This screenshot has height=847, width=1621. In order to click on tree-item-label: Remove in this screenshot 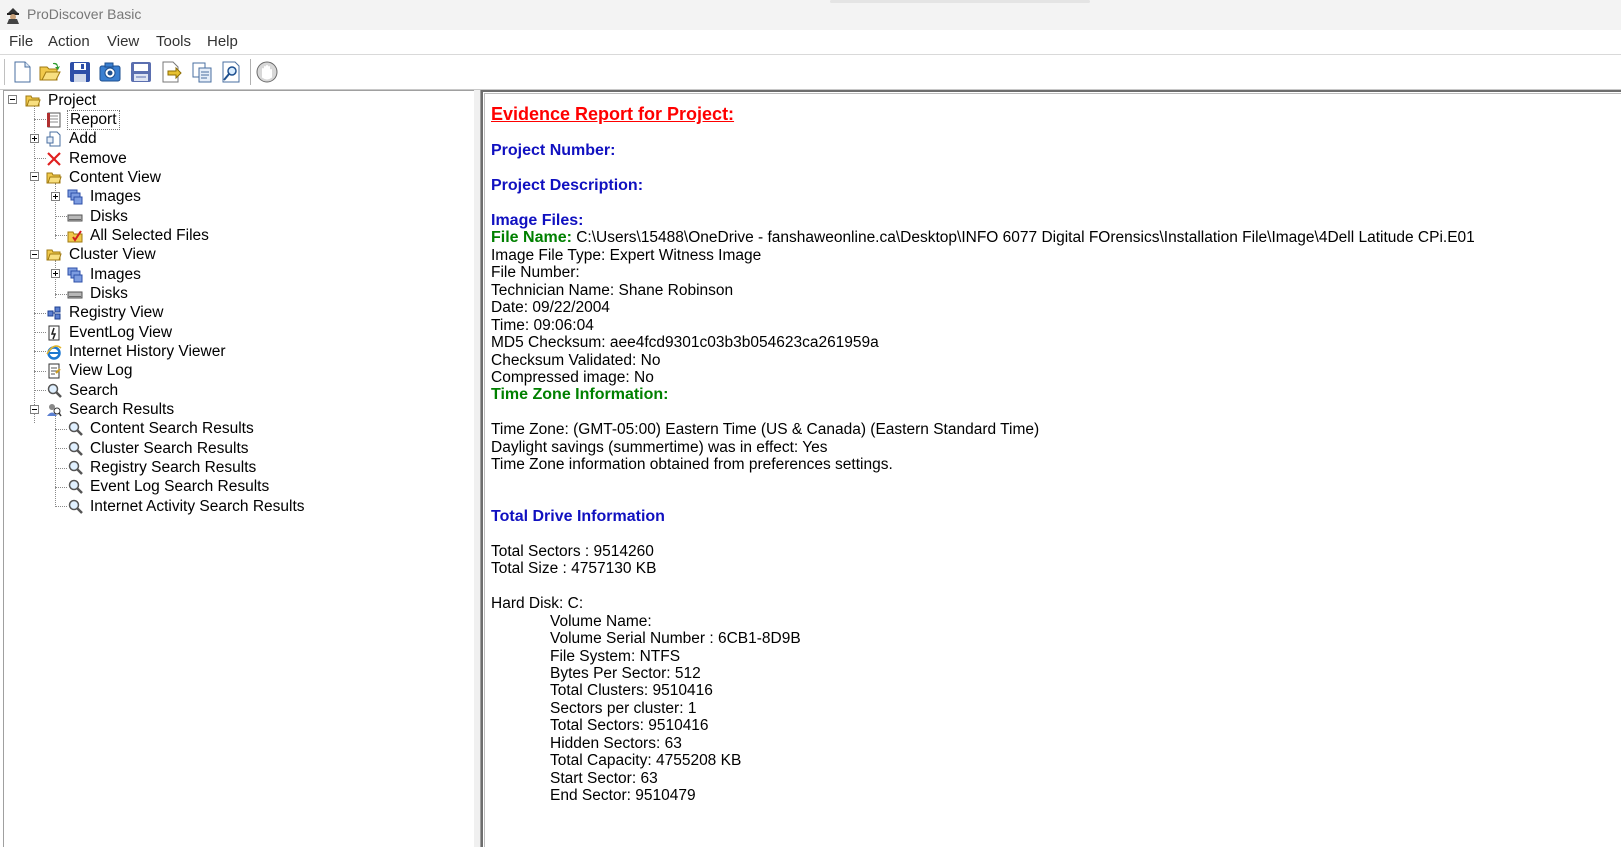, I will do `click(98, 158)`.